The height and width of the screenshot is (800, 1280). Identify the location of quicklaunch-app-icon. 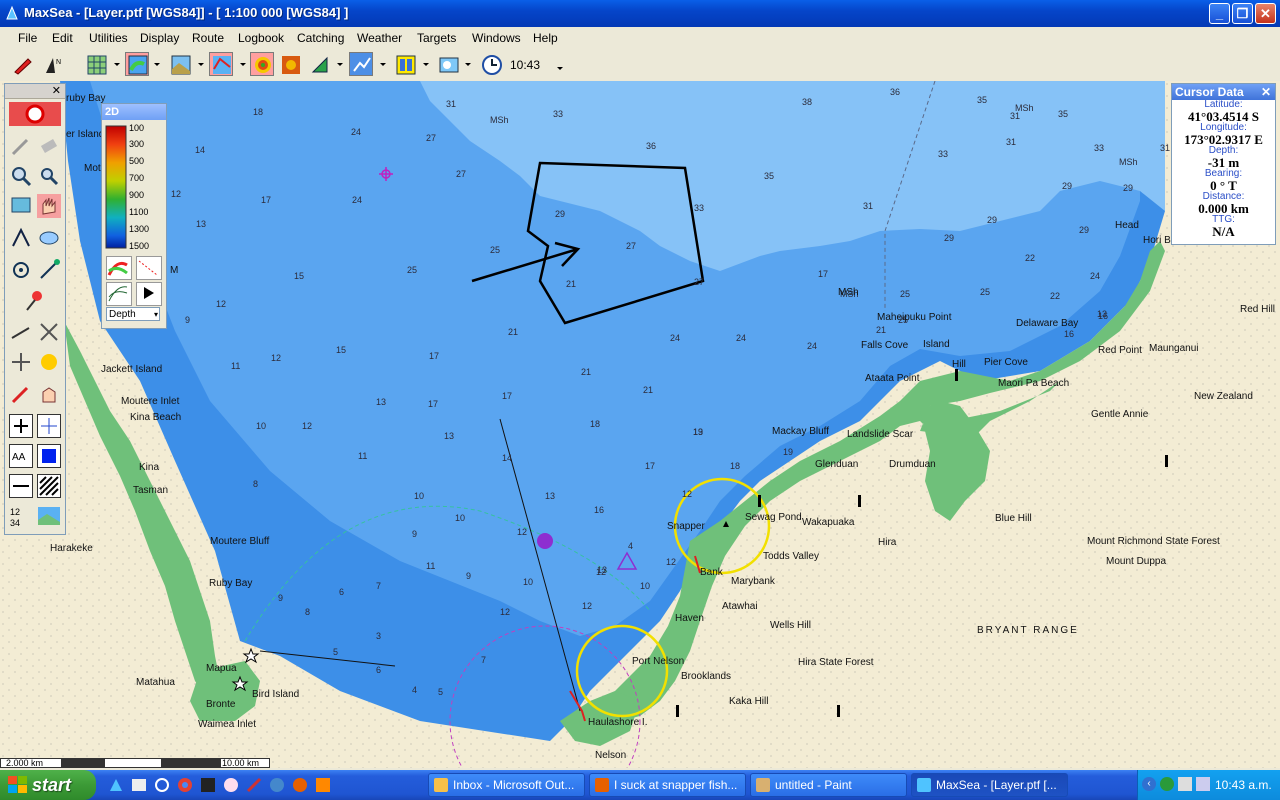
(323, 785).